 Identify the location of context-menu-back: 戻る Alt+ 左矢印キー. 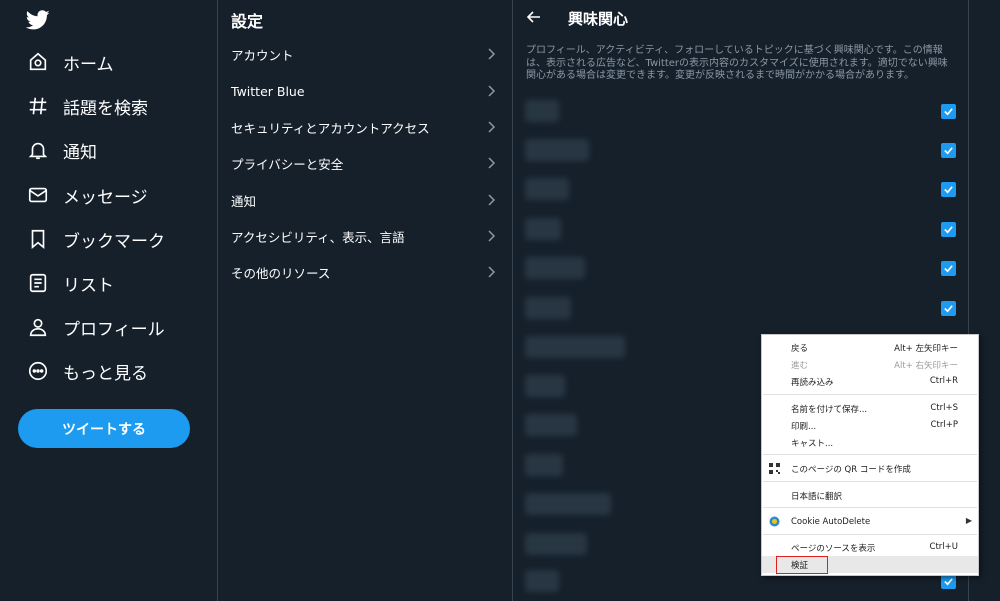
(870, 347).